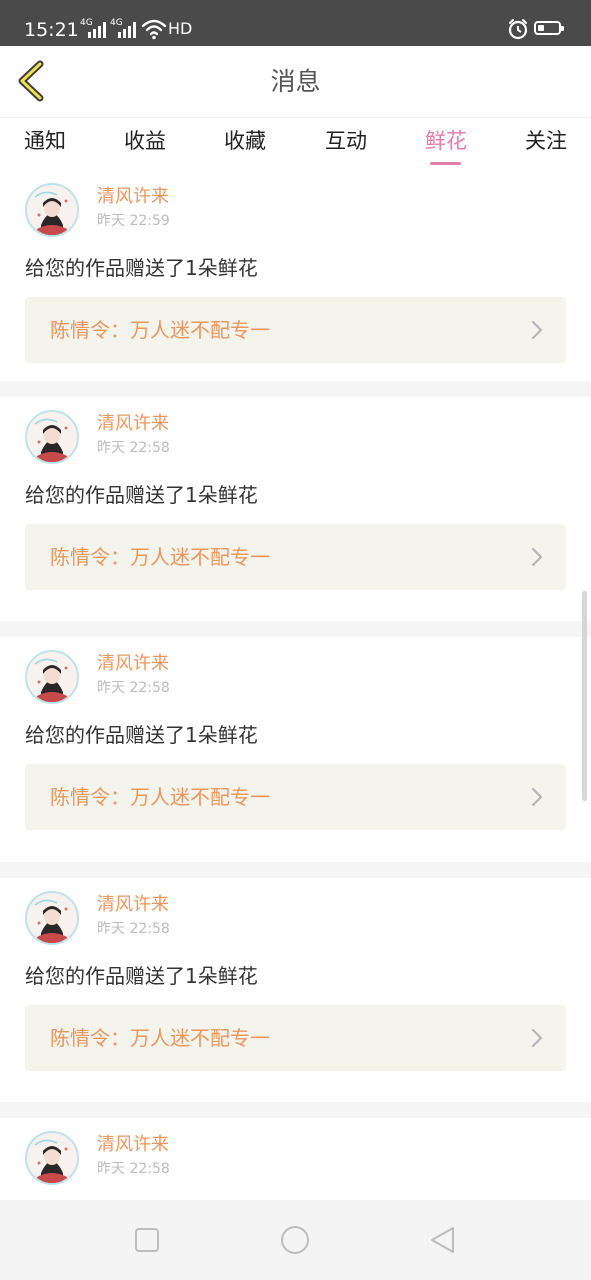 The image size is (591, 1280). What do you see at coordinates (295, 144) in the screenshot?
I see `tab-bar: 通知 收益 收藏 互动 鲜花 关注` at bounding box center [295, 144].